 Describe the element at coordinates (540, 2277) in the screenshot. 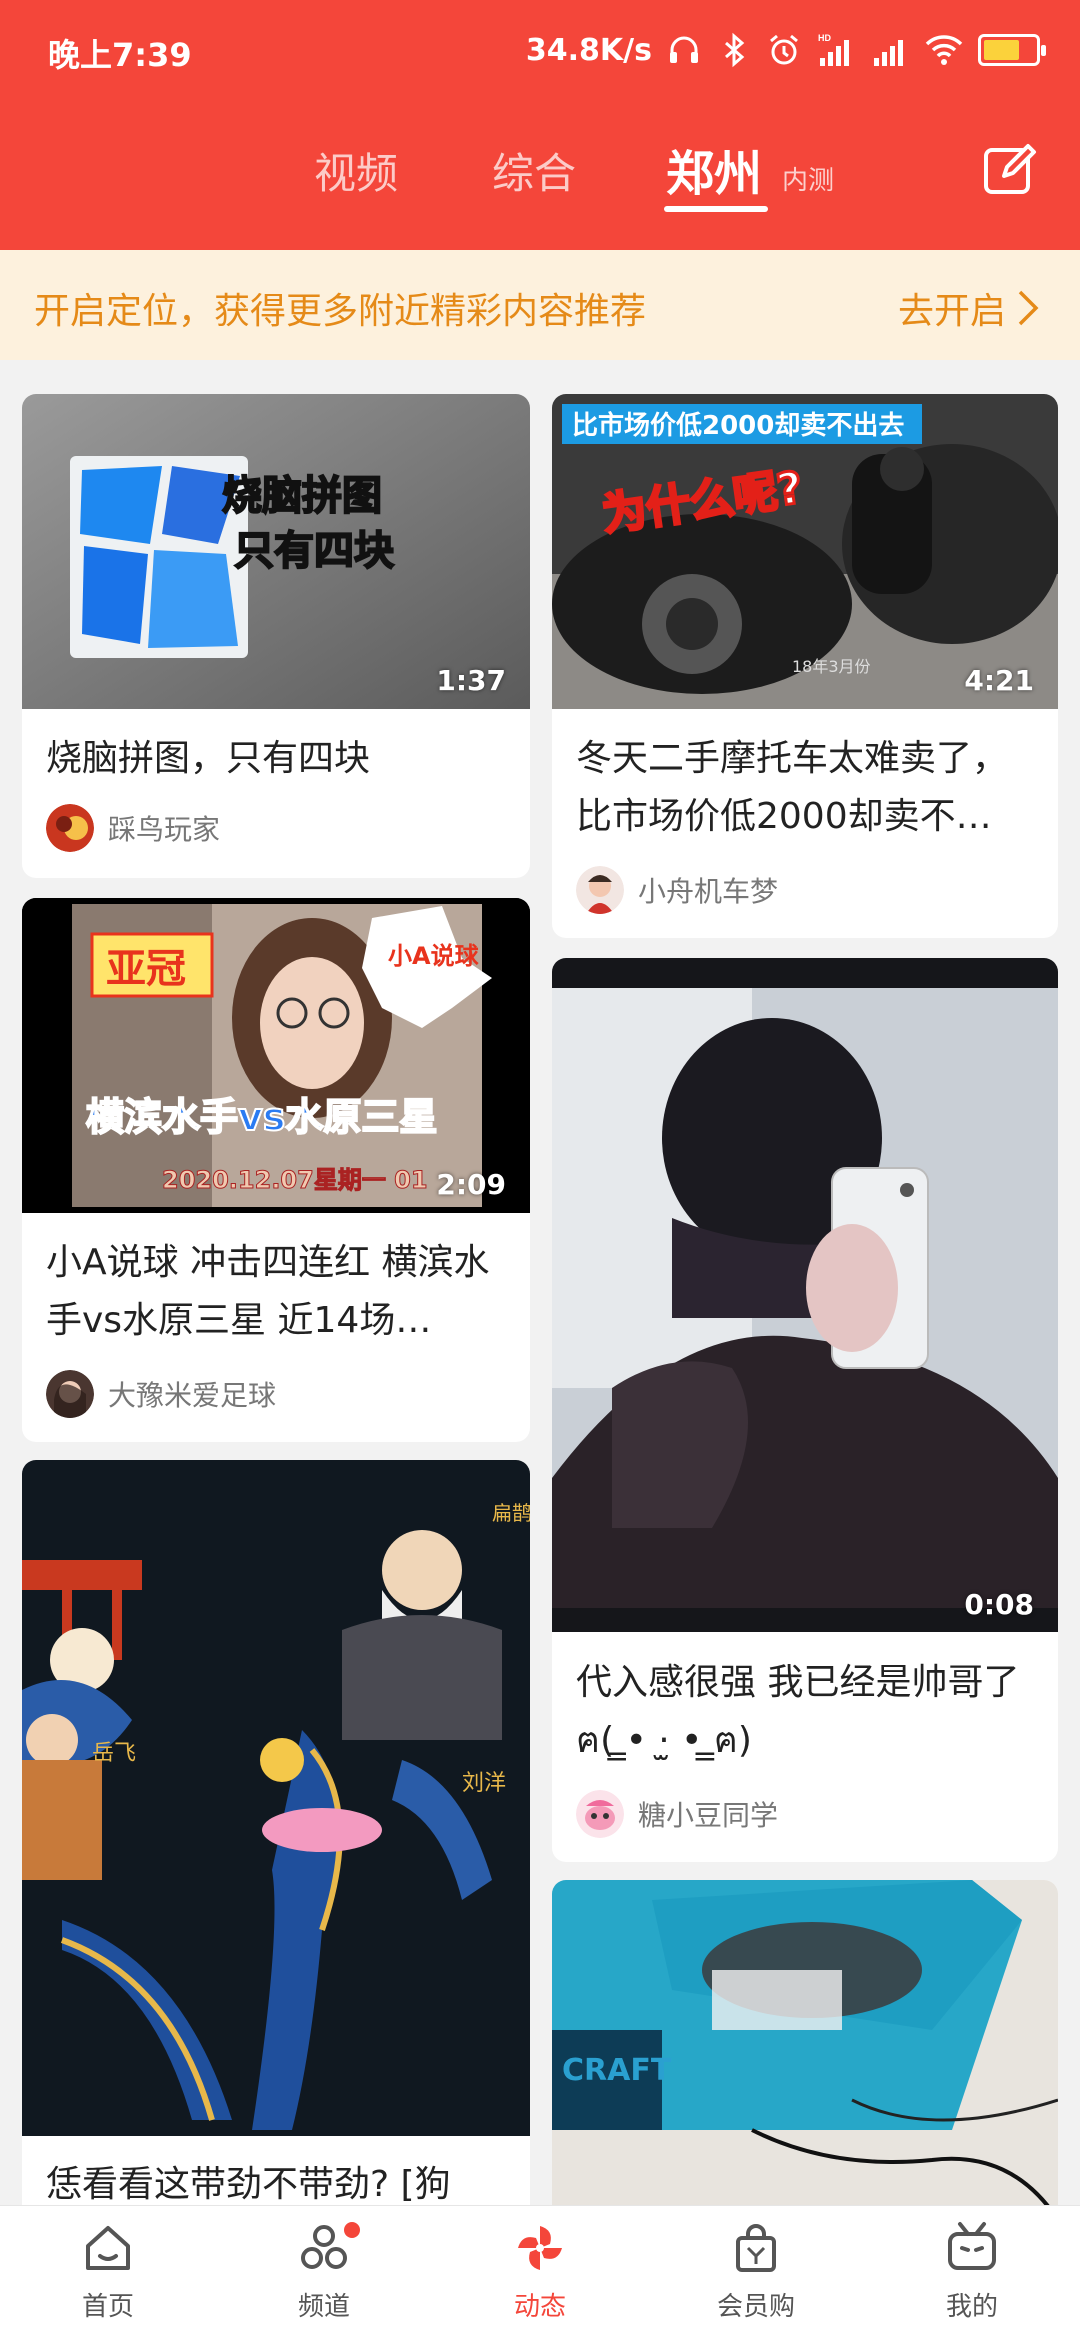

I see `nav-item-dynamic: 动态` at that location.